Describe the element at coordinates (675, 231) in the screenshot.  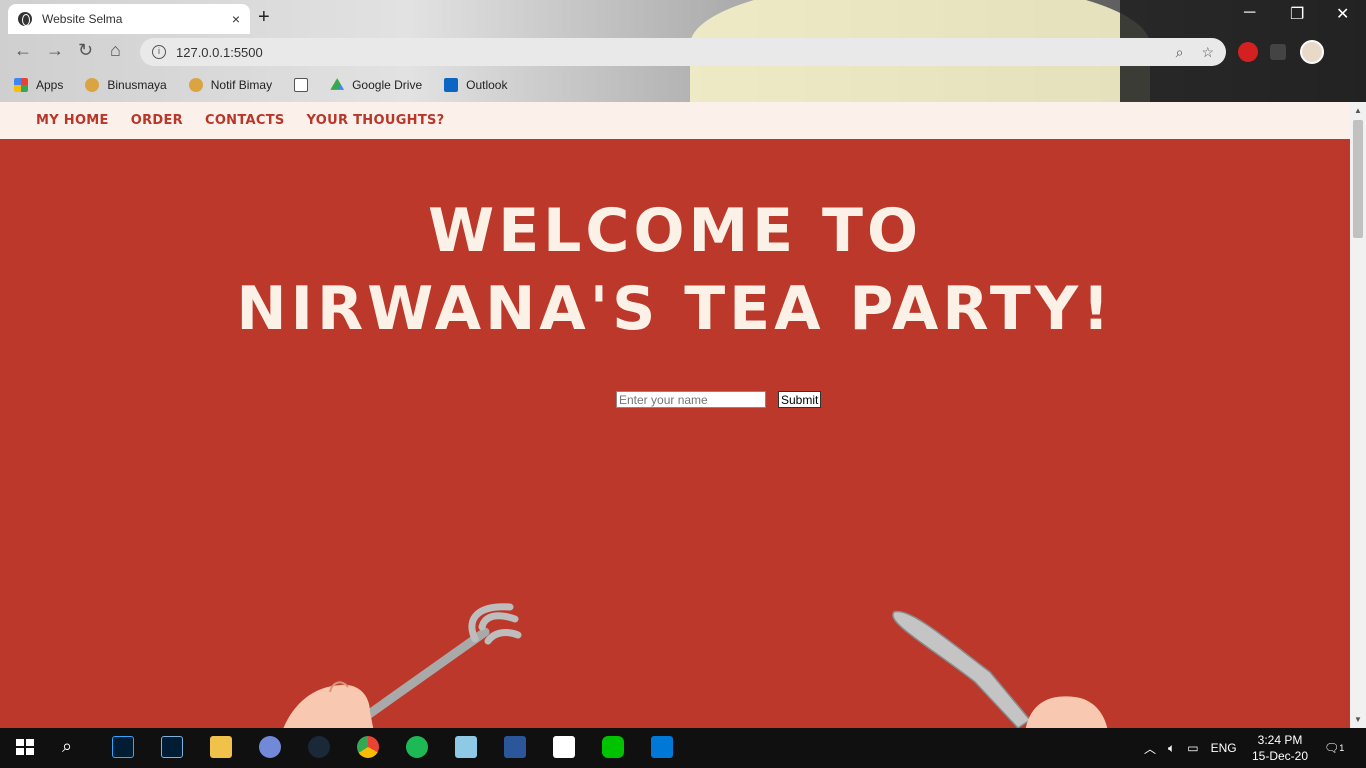
I see `hero-line-1: WELCOME TO` at that location.